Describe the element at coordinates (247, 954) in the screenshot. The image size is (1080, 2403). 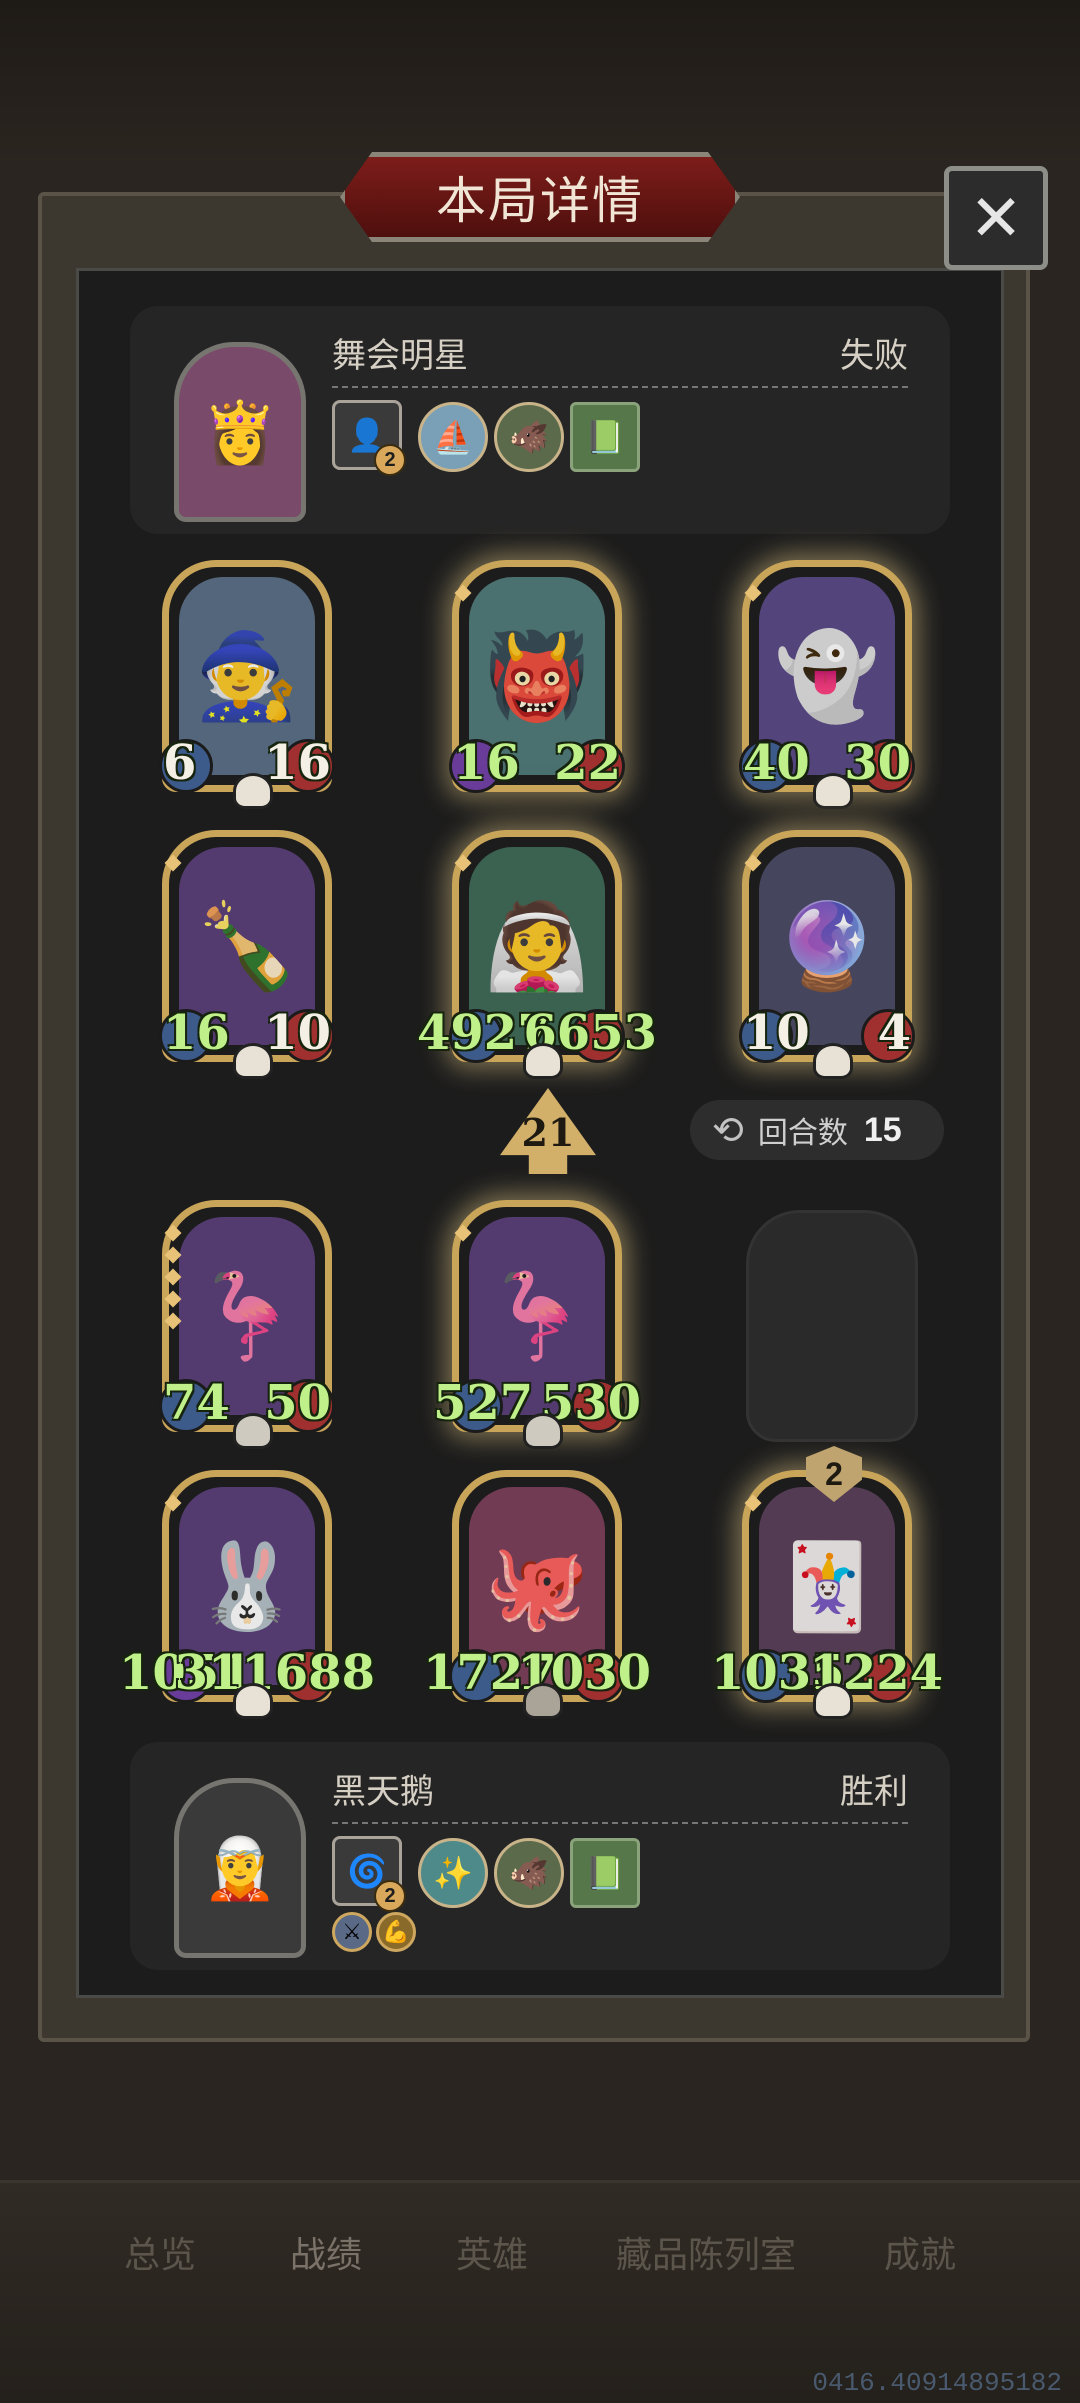
I see `minion-card: 🍾 16 10` at that location.